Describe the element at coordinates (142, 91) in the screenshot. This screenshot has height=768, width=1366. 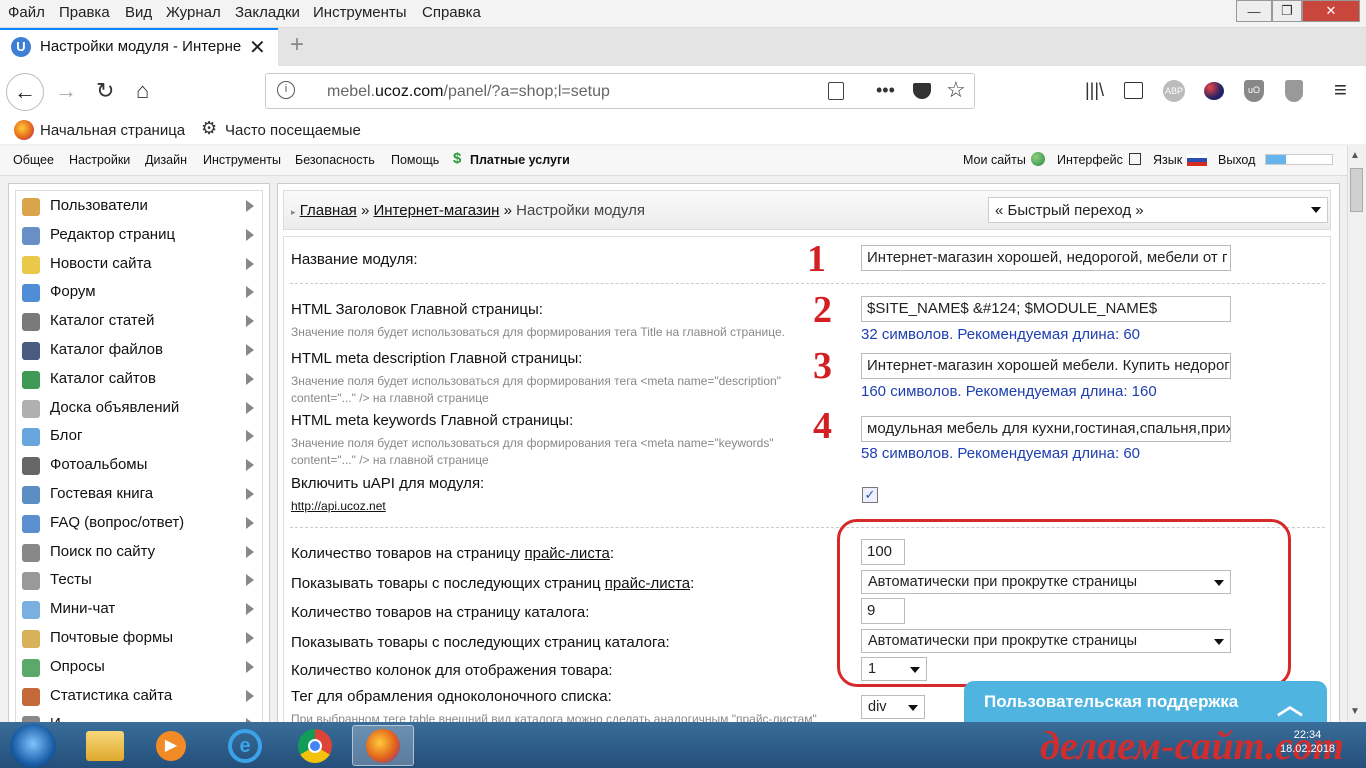
I see `home-icon: ⌂` at that location.